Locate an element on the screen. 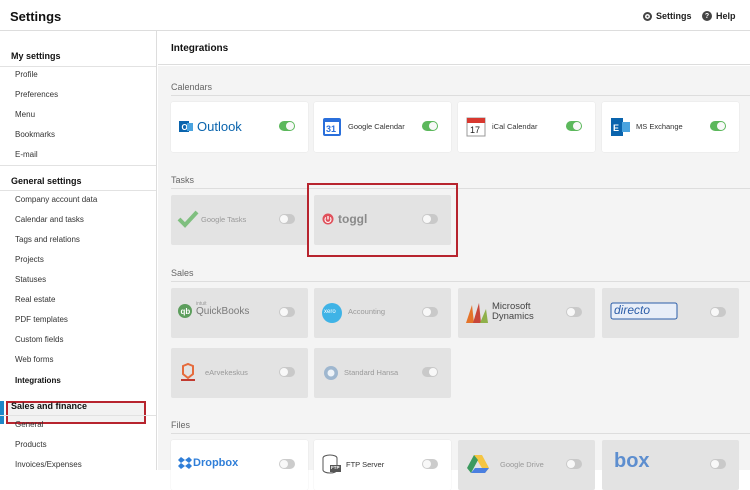  integration-name: Microsoft Dynamics is located at coordinates (513, 311).